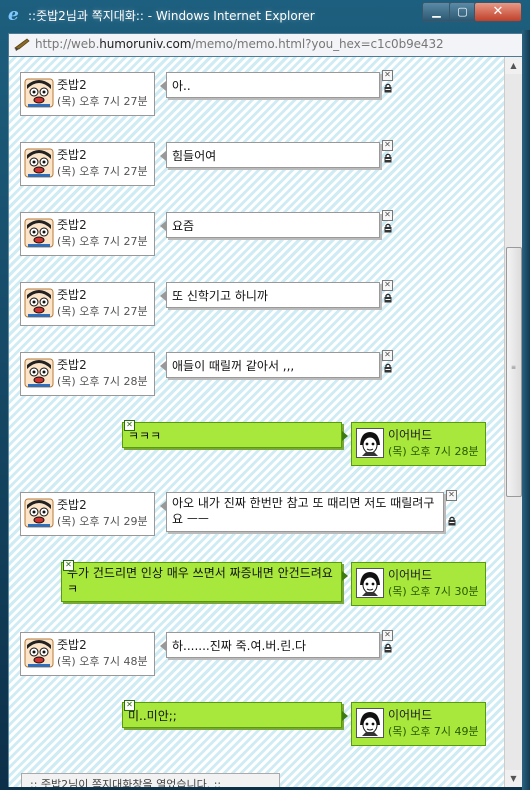 The height and width of the screenshot is (790, 530). I want to click on scroll-down-icon: ▼, so click(513, 778).